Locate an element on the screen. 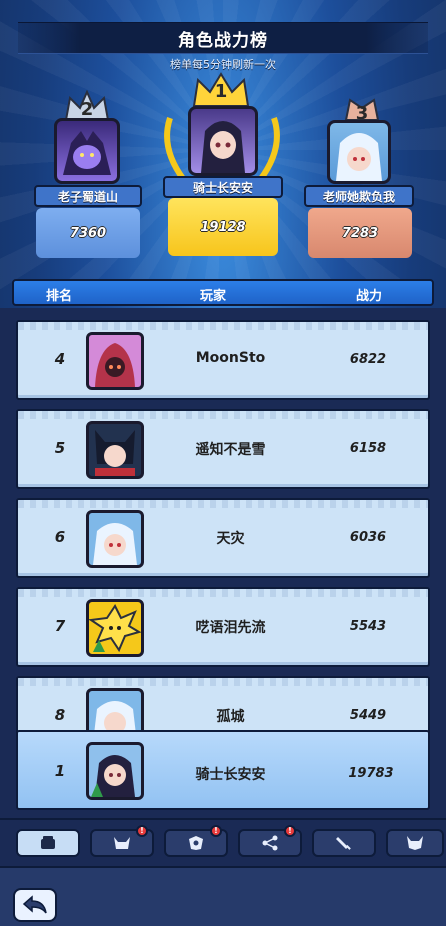 The height and width of the screenshot is (926, 446). table-row: 6 天灾 6036 is located at coordinates (223, 538).